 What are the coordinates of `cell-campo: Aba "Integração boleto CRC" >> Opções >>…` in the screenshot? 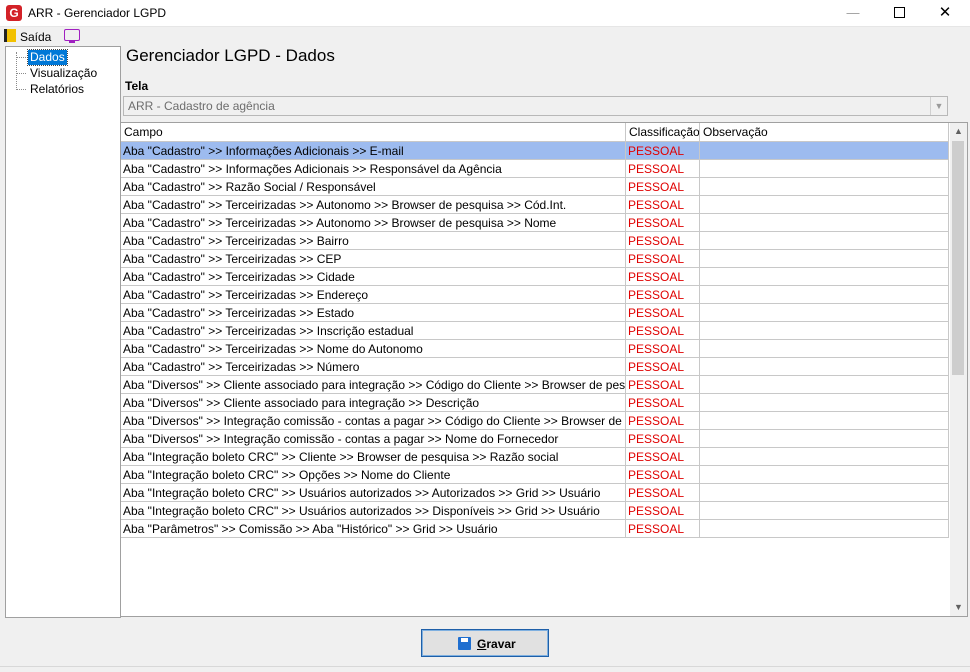 It's located at (373, 475).